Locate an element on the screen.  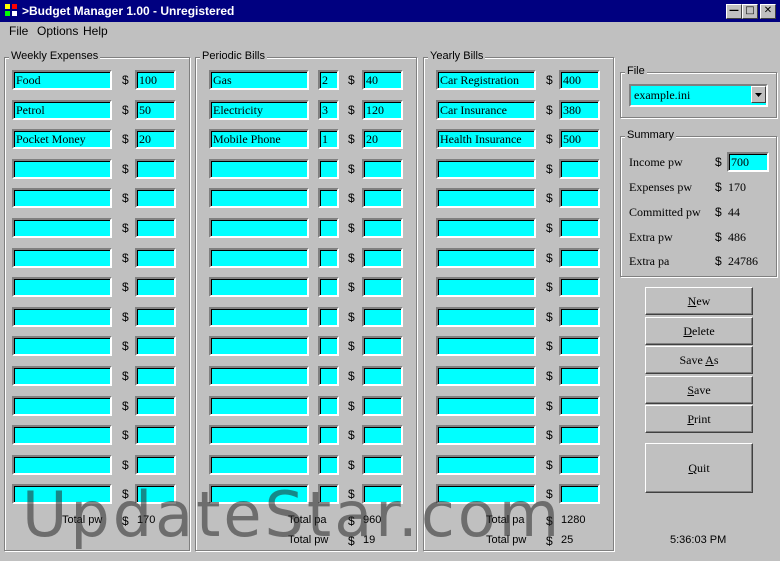
dropdown-button is located at coordinates (758, 94).